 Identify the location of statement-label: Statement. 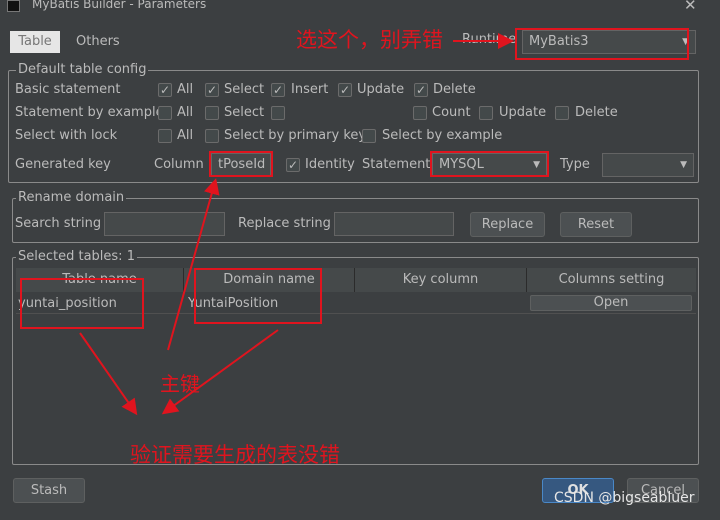
(396, 164).